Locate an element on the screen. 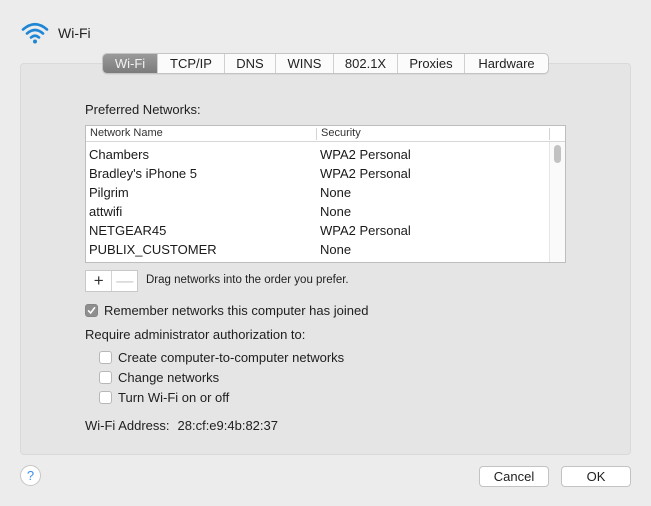 This screenshot has width=651, height=506. admin-option-change-networks: Change networks is located at coordinates (159, 377).